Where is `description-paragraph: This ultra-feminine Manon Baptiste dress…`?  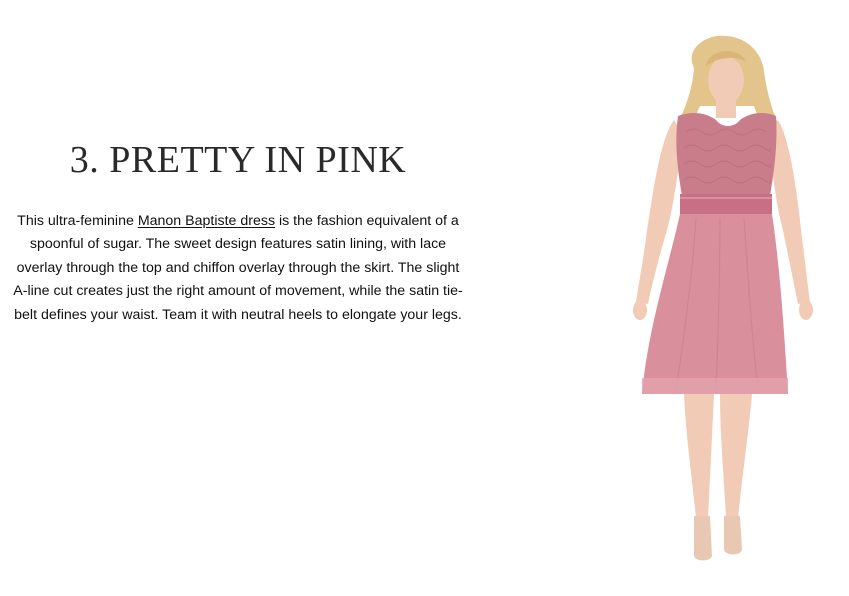
description-paragraph: This ultra-feminine Manon Baptiste dress… is located at coordinates (238, 268).